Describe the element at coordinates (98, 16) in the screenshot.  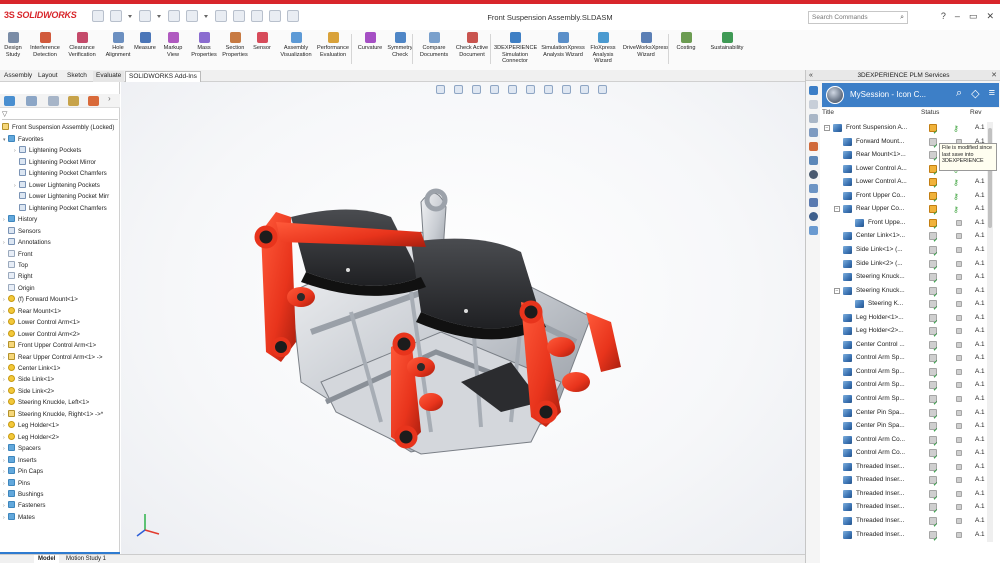
I see `home-icon` at that location.